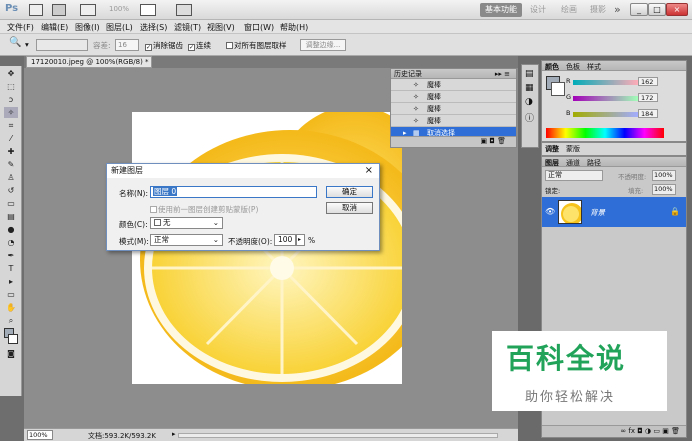 Image resolution: width=692 pixels, height=441 pixels. I want to click on layer-name-input: 图层 0, so click(233, 192).